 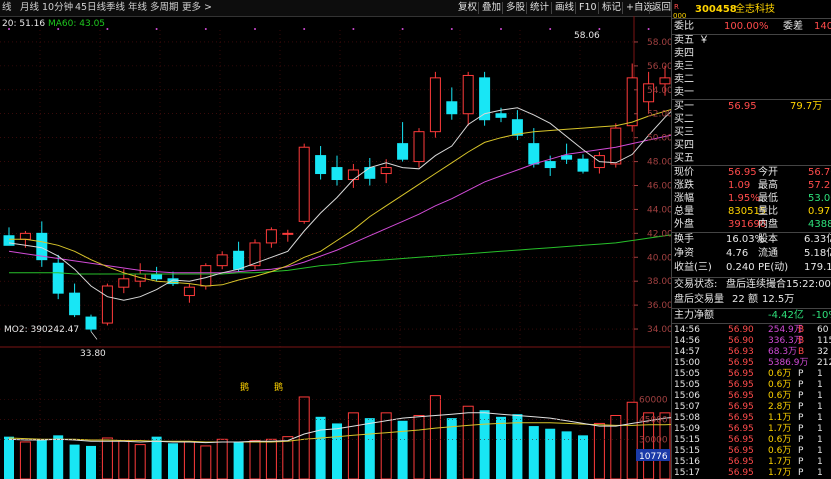 I want to click on restore-rights-button: 复权, so click(x=467, y=8).